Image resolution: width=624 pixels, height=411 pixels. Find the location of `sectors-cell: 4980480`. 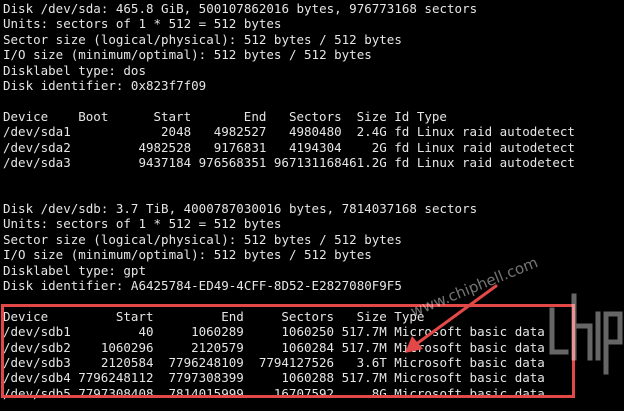

sectors-cell: 4980480 is located at coordinates (315, 132).